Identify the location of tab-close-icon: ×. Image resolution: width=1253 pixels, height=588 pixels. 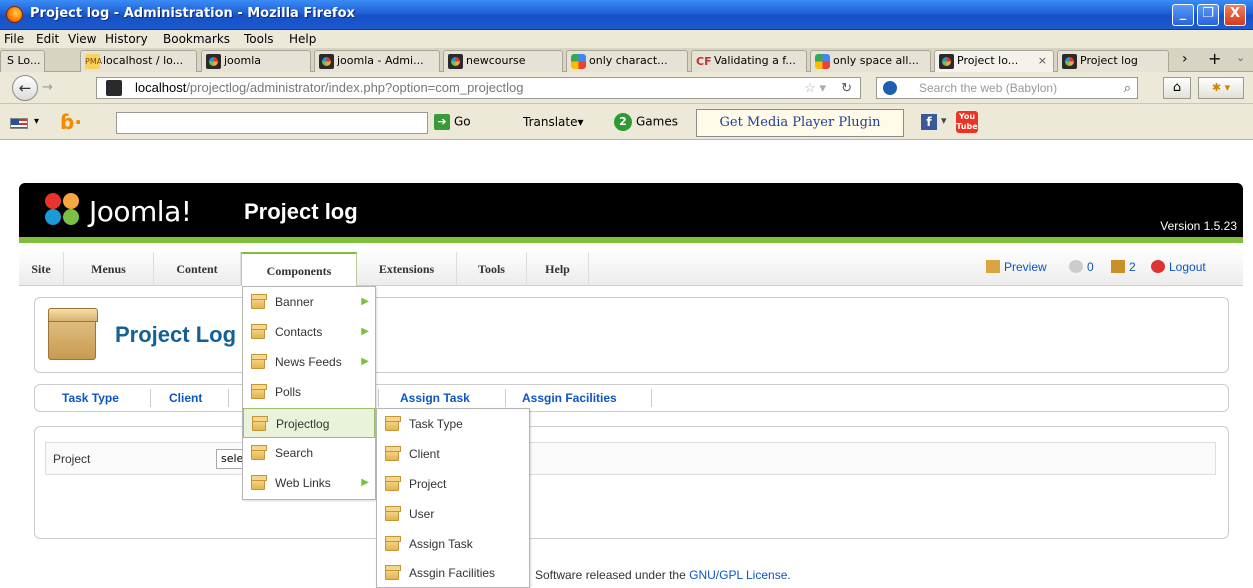
(1042, 61).